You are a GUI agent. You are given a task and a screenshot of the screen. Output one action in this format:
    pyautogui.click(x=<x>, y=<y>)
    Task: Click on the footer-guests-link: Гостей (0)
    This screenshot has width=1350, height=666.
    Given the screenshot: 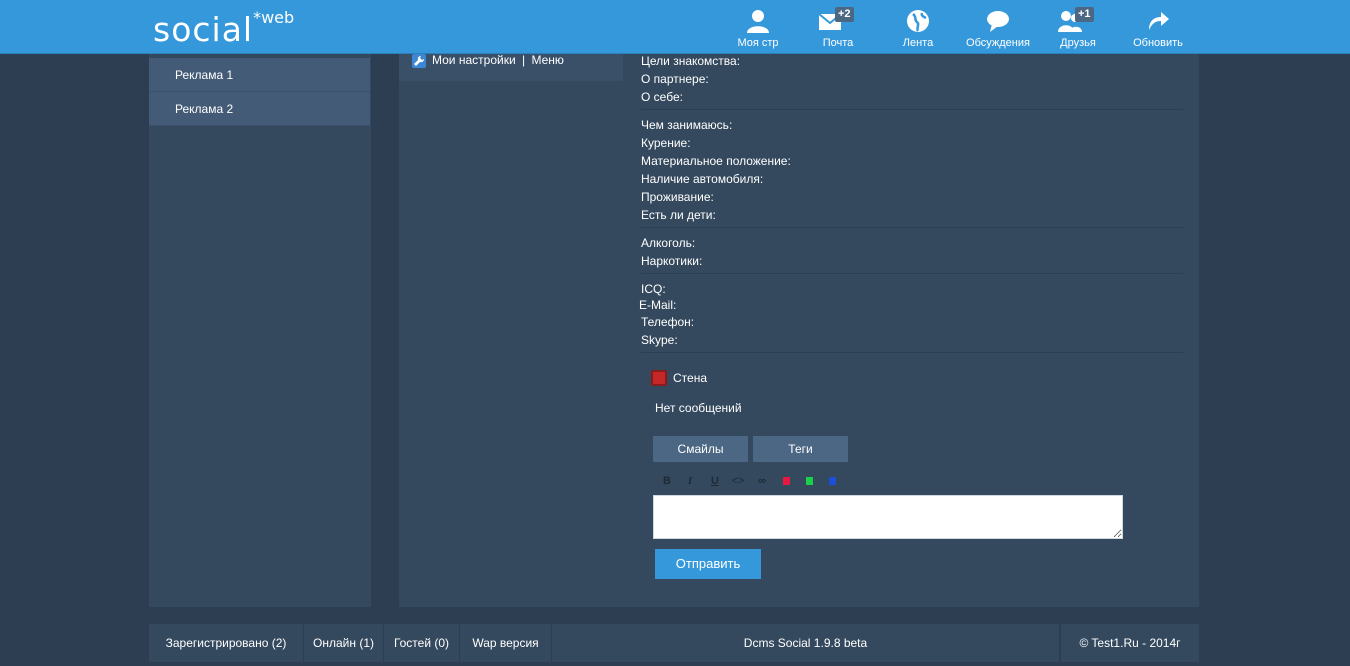 What is the action you would take?
    pyautogui.click(x=422, y=643)
    